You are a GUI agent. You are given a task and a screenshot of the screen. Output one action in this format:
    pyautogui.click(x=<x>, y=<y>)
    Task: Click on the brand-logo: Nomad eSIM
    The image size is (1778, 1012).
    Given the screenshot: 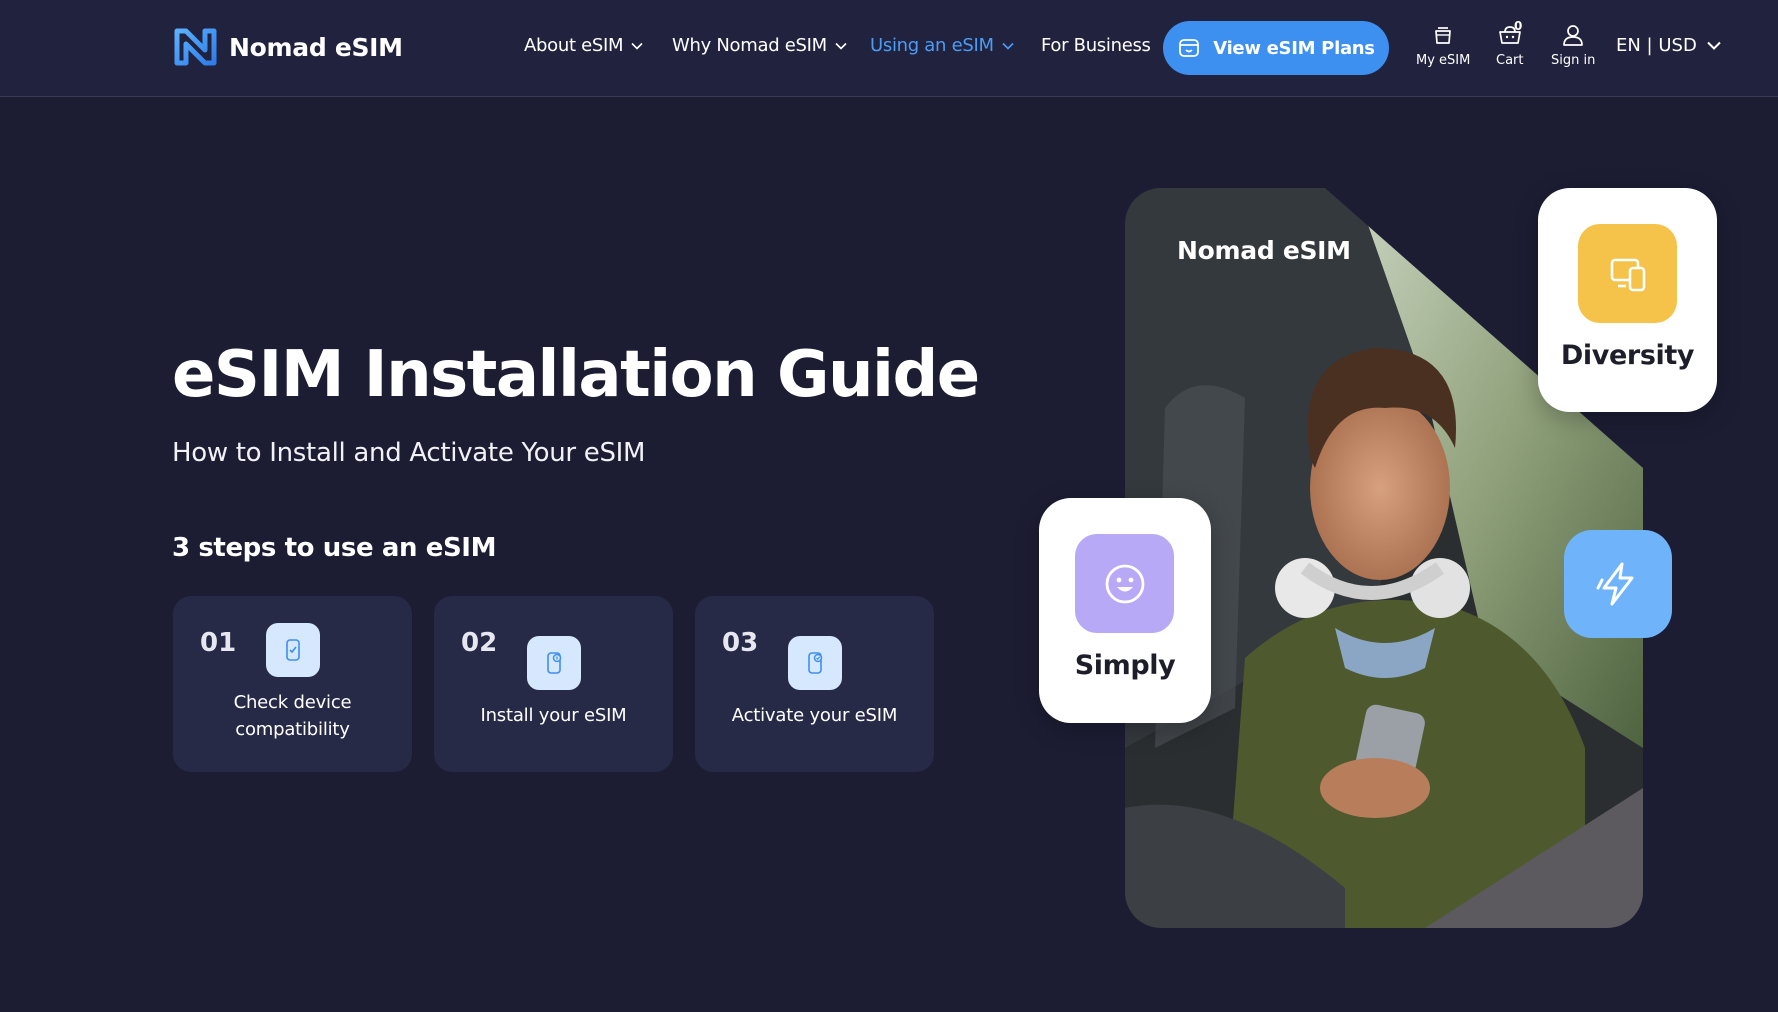 What is the action you would take?
    pyautogui.click(x=288, y=47)
    